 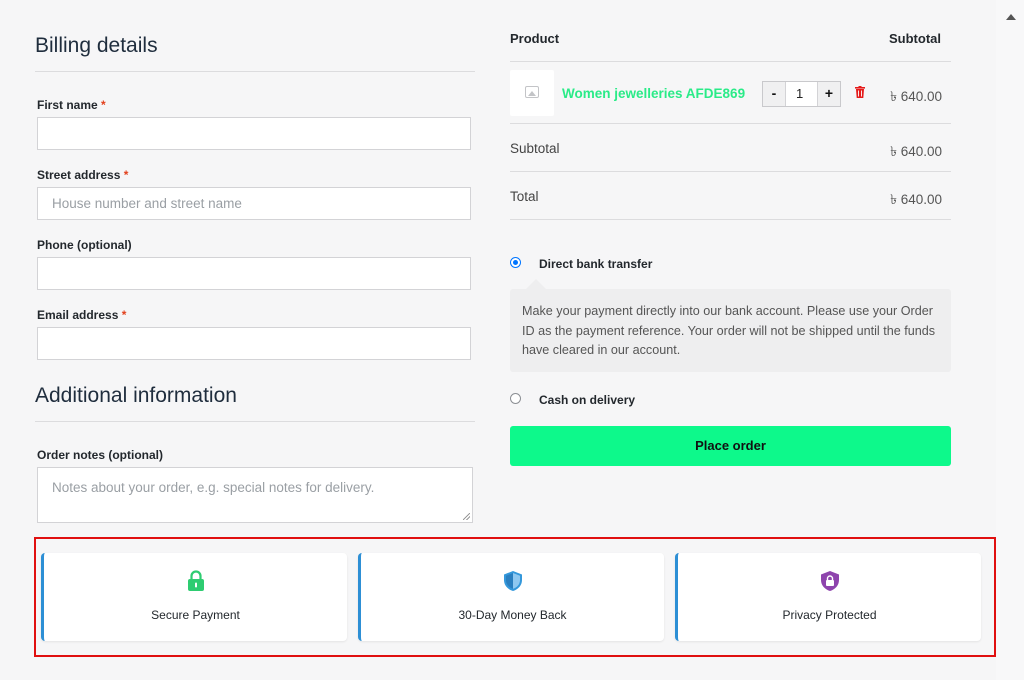 I want to click on email-label: Email address *, so click(x=82, y=315).